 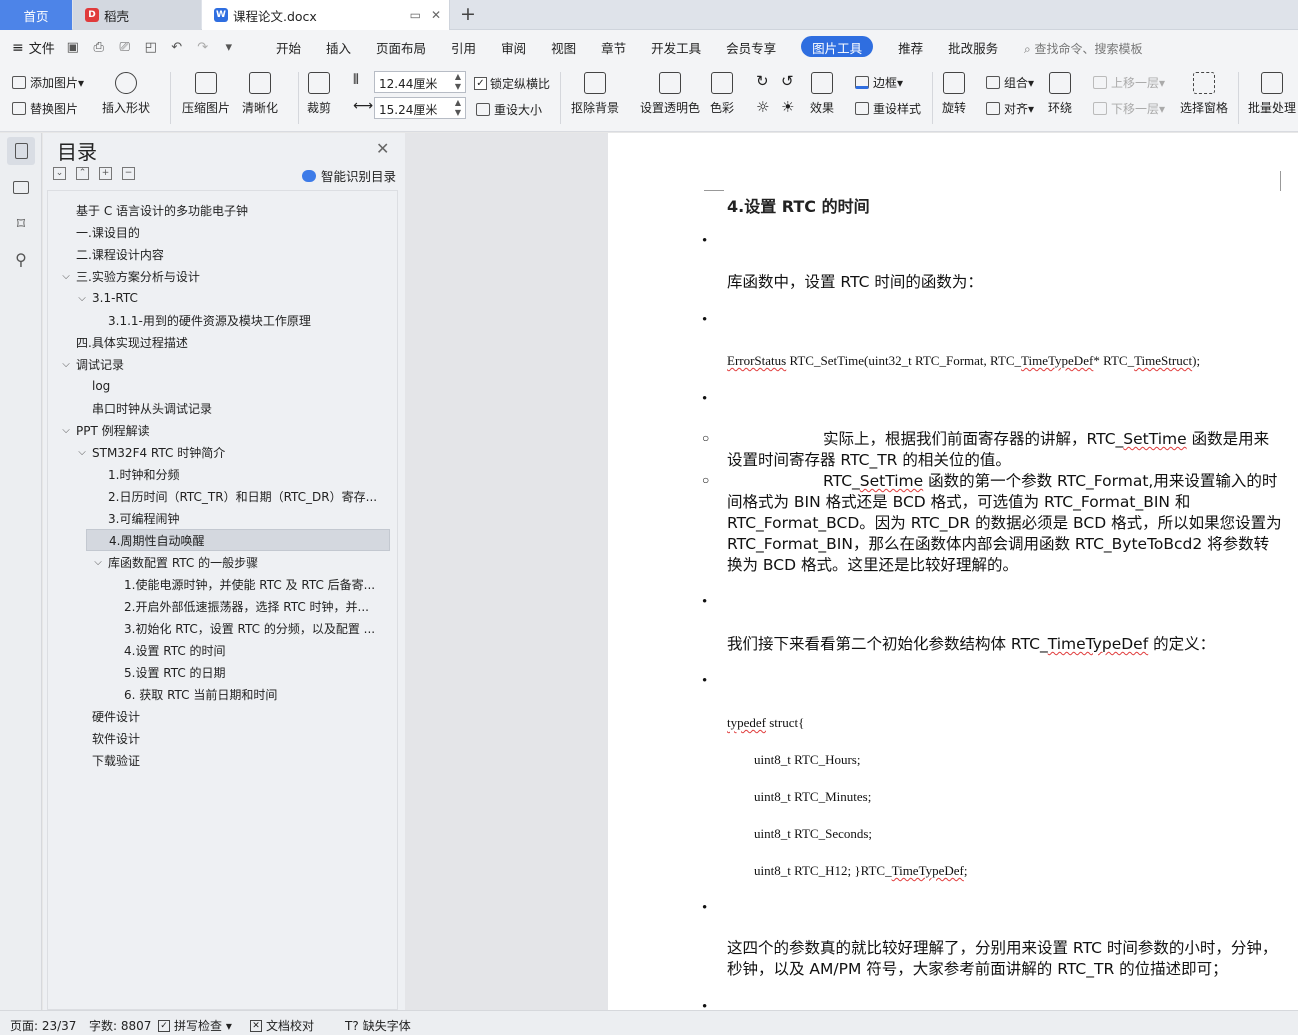 What do you see at coordinates (222, 320) in the screenshot?
I see `toc-item: 3.1.1-用到的硬件资源及模块工作原理` at bounding box center [222, 320].